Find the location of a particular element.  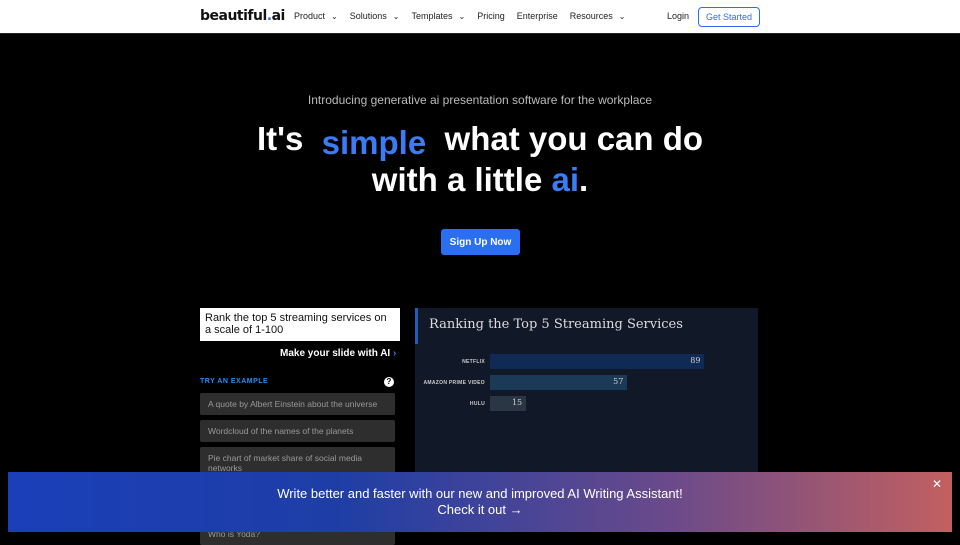

nav-resources: Resources ⌄ is located at coordinates (598, 16).